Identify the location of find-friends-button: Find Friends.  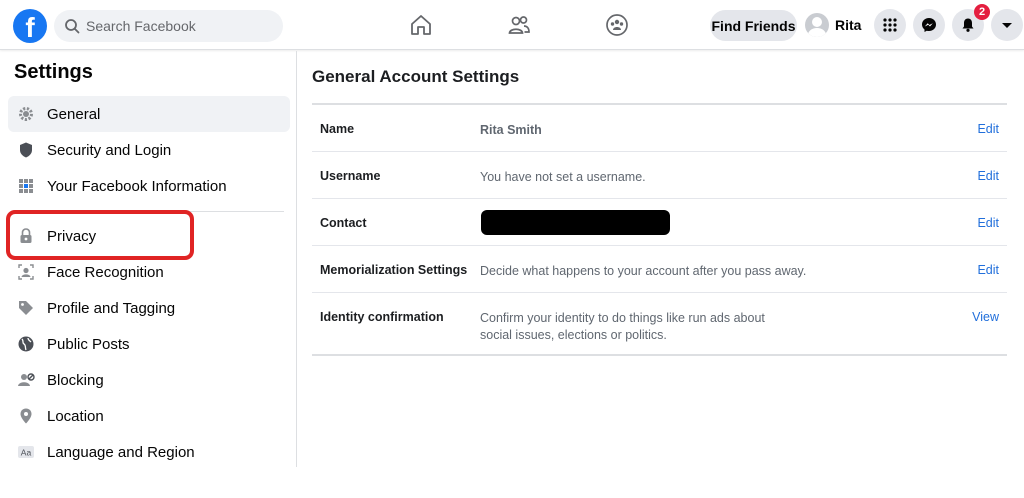
(753, 25).